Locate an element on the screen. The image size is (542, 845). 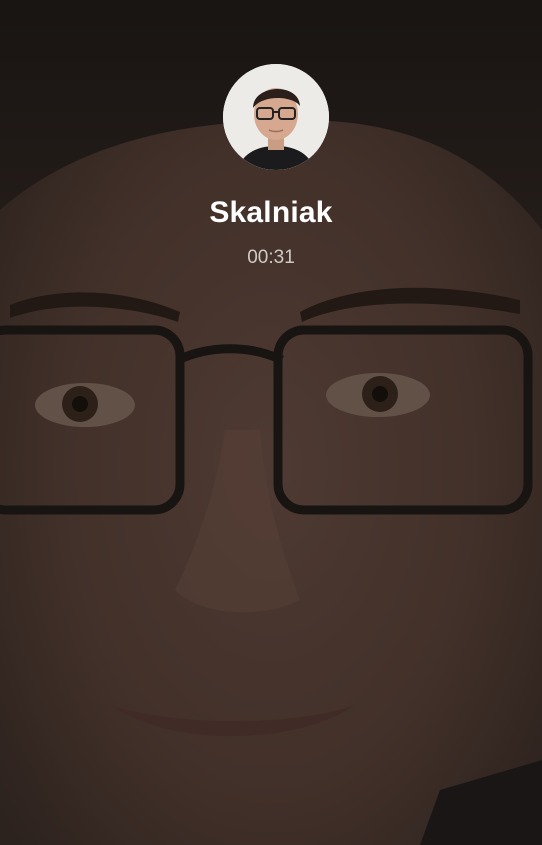
contact-avatar-icon is located at coordinates (276, 117).